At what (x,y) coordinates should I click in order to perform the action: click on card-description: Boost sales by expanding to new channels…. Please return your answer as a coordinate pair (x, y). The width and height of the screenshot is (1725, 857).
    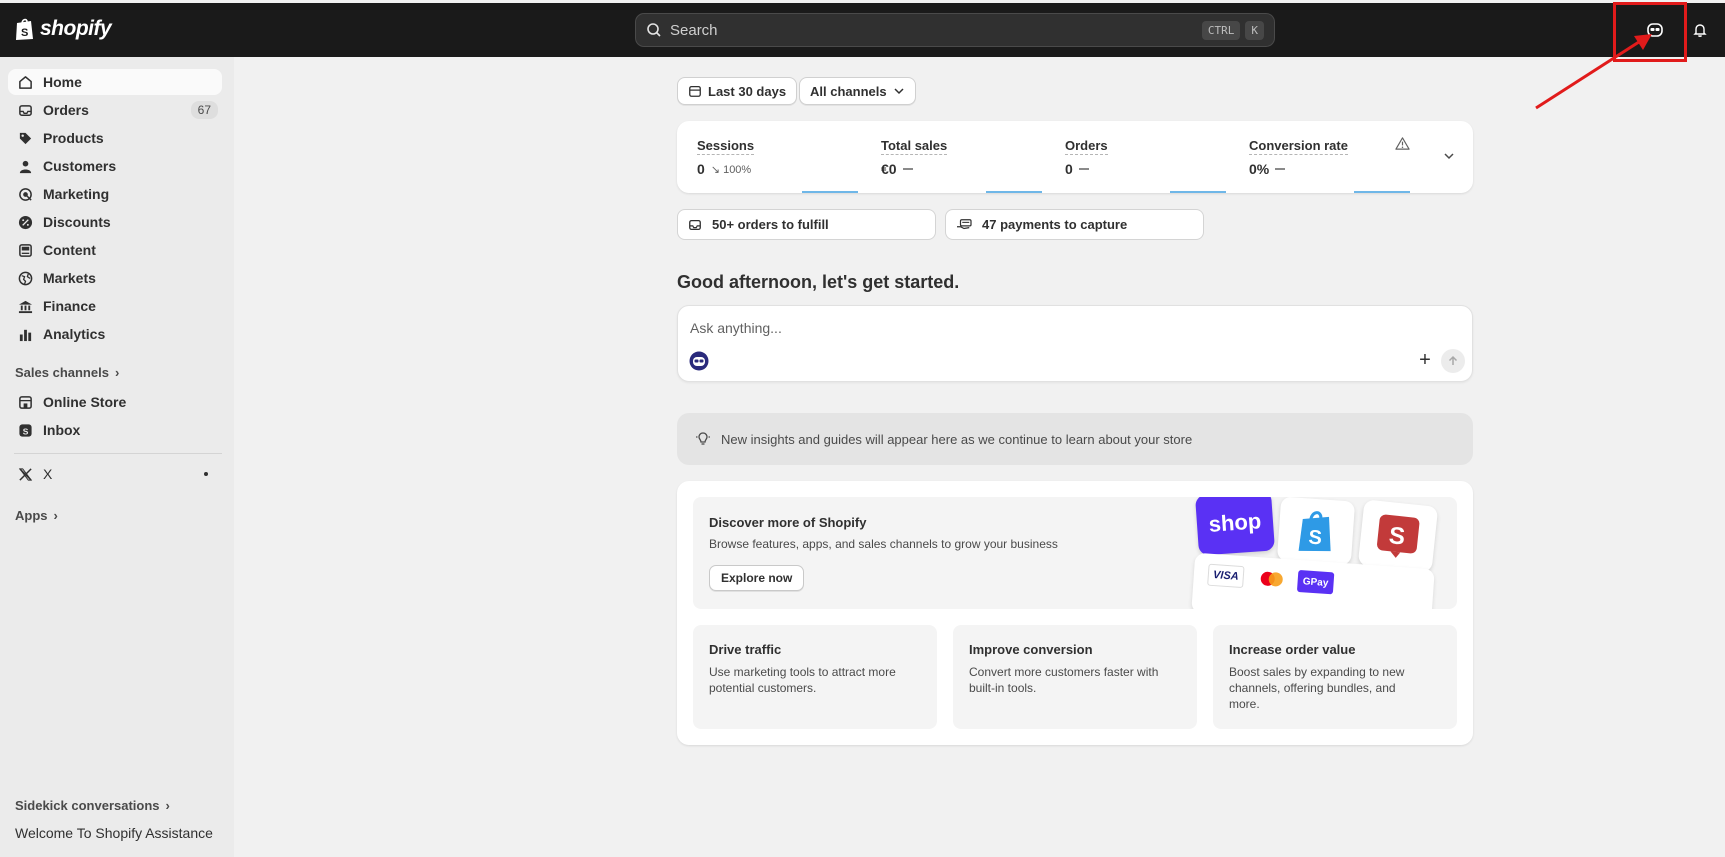
    Looking at the image, I should click on (1317, 688).